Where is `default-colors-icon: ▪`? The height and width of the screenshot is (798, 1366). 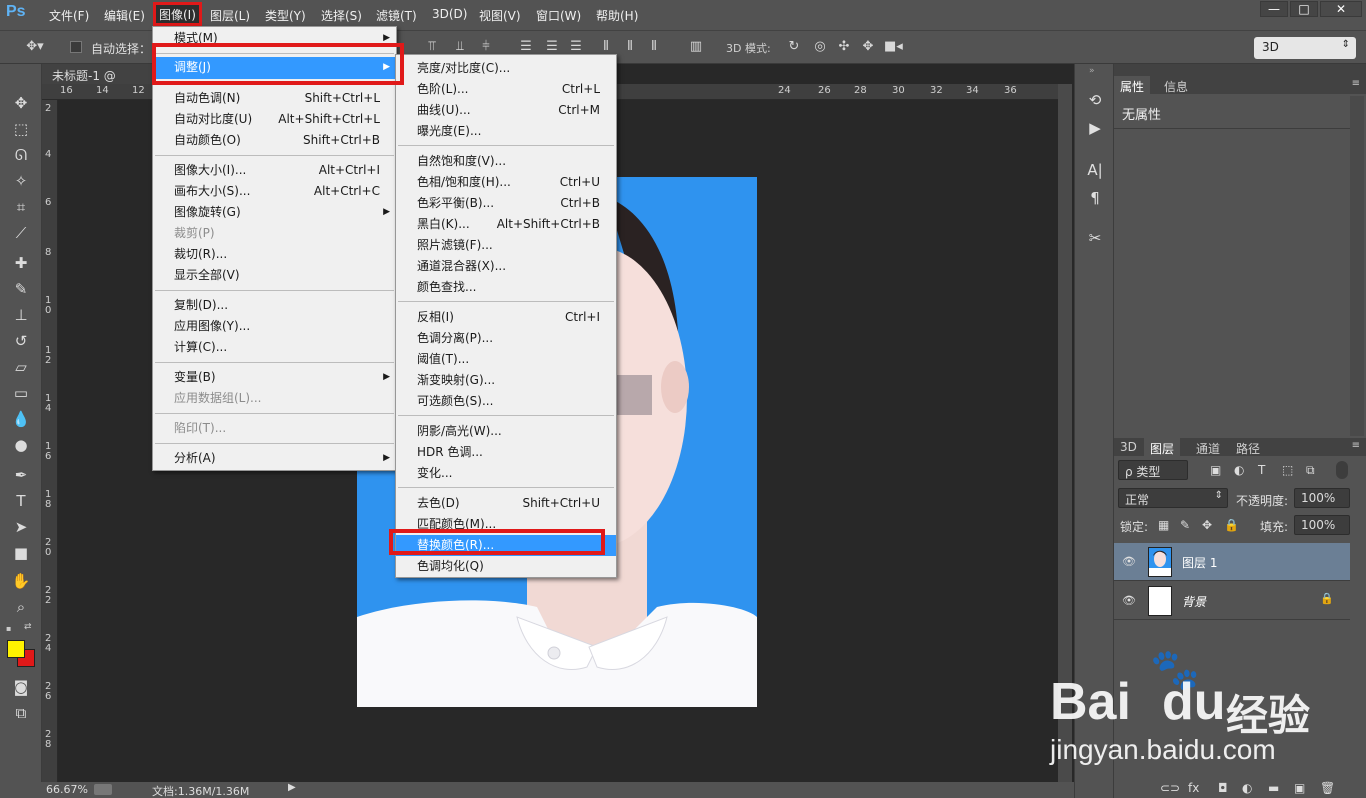 default-colors-icon: ▪ is located at coordinates (11, 629).